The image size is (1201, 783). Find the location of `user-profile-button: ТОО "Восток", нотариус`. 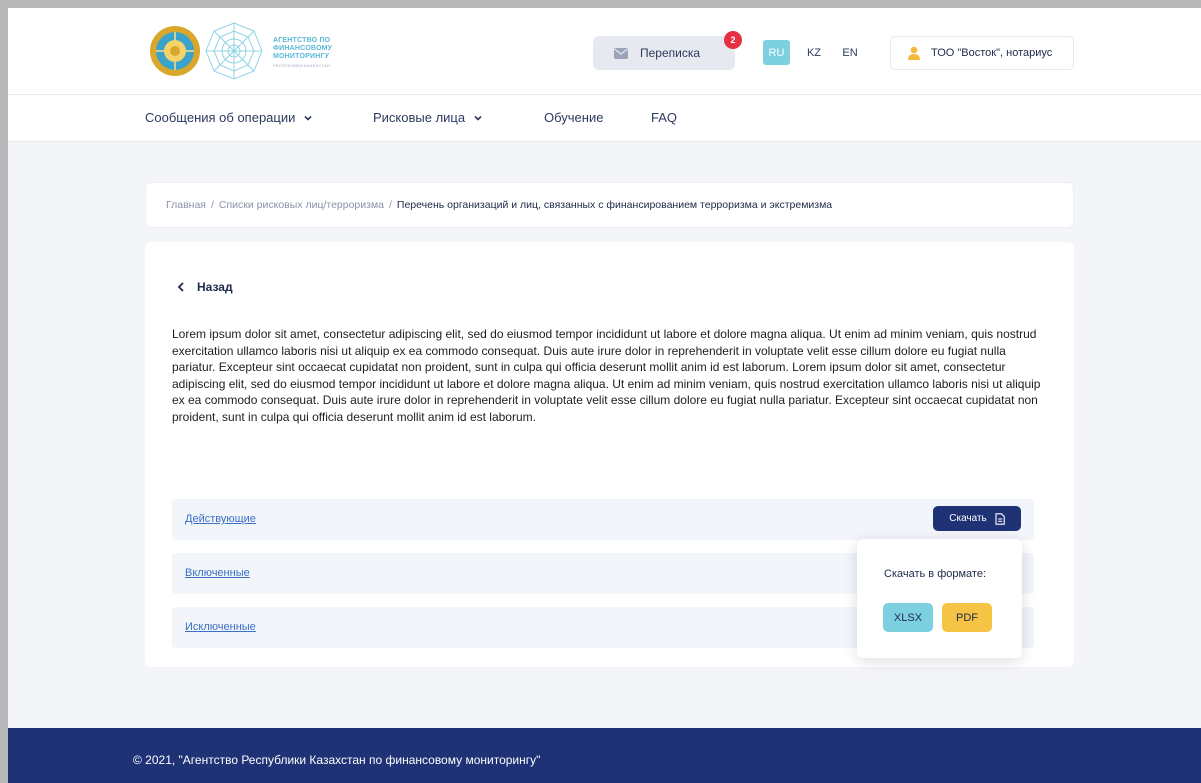

user-profile-button: ТОО "Восток", нотариус is located at coordinates (982, 53).